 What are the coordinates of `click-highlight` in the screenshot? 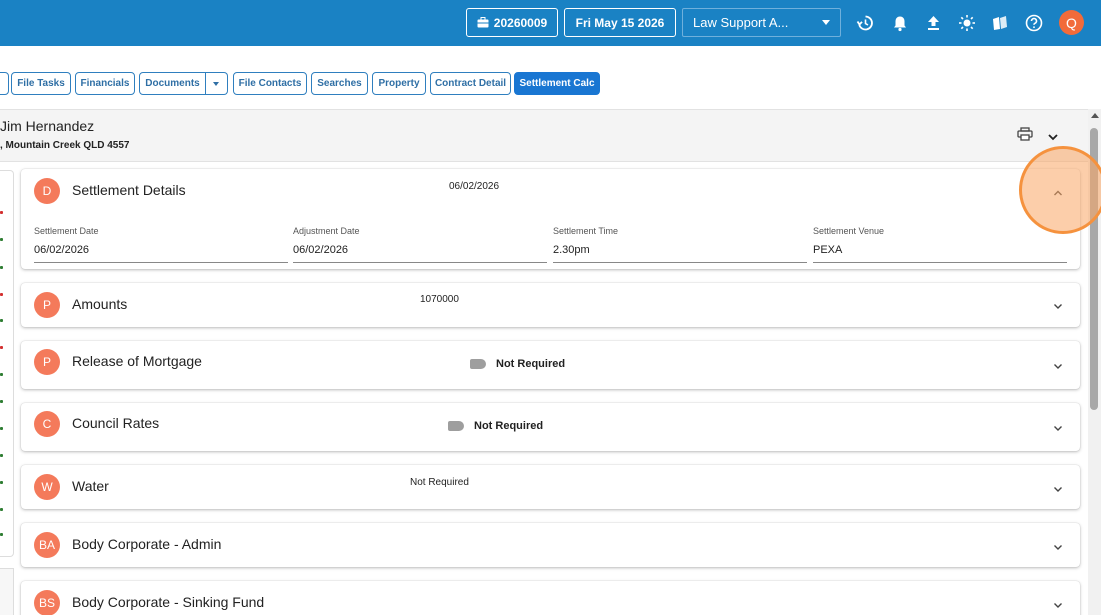 It's located at (1060, 190).